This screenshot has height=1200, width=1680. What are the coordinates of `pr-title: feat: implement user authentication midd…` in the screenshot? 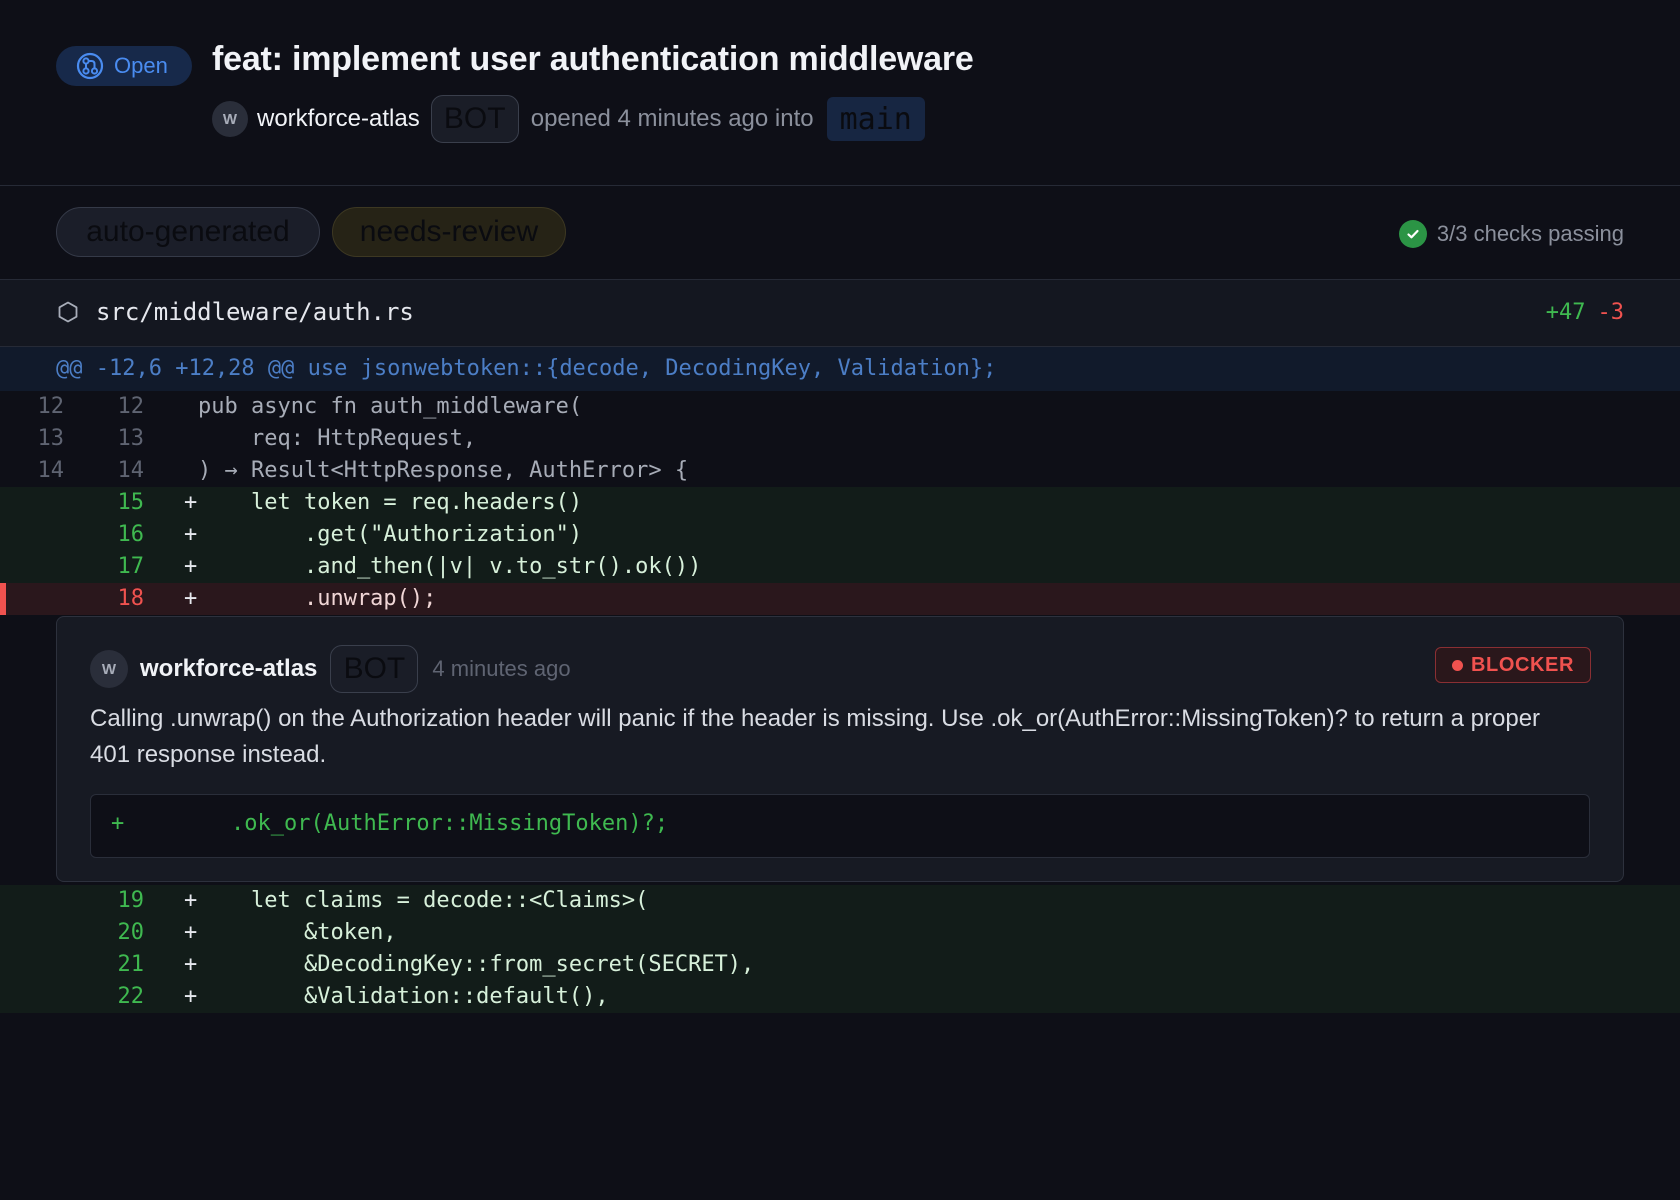 It's located at (593, 59).